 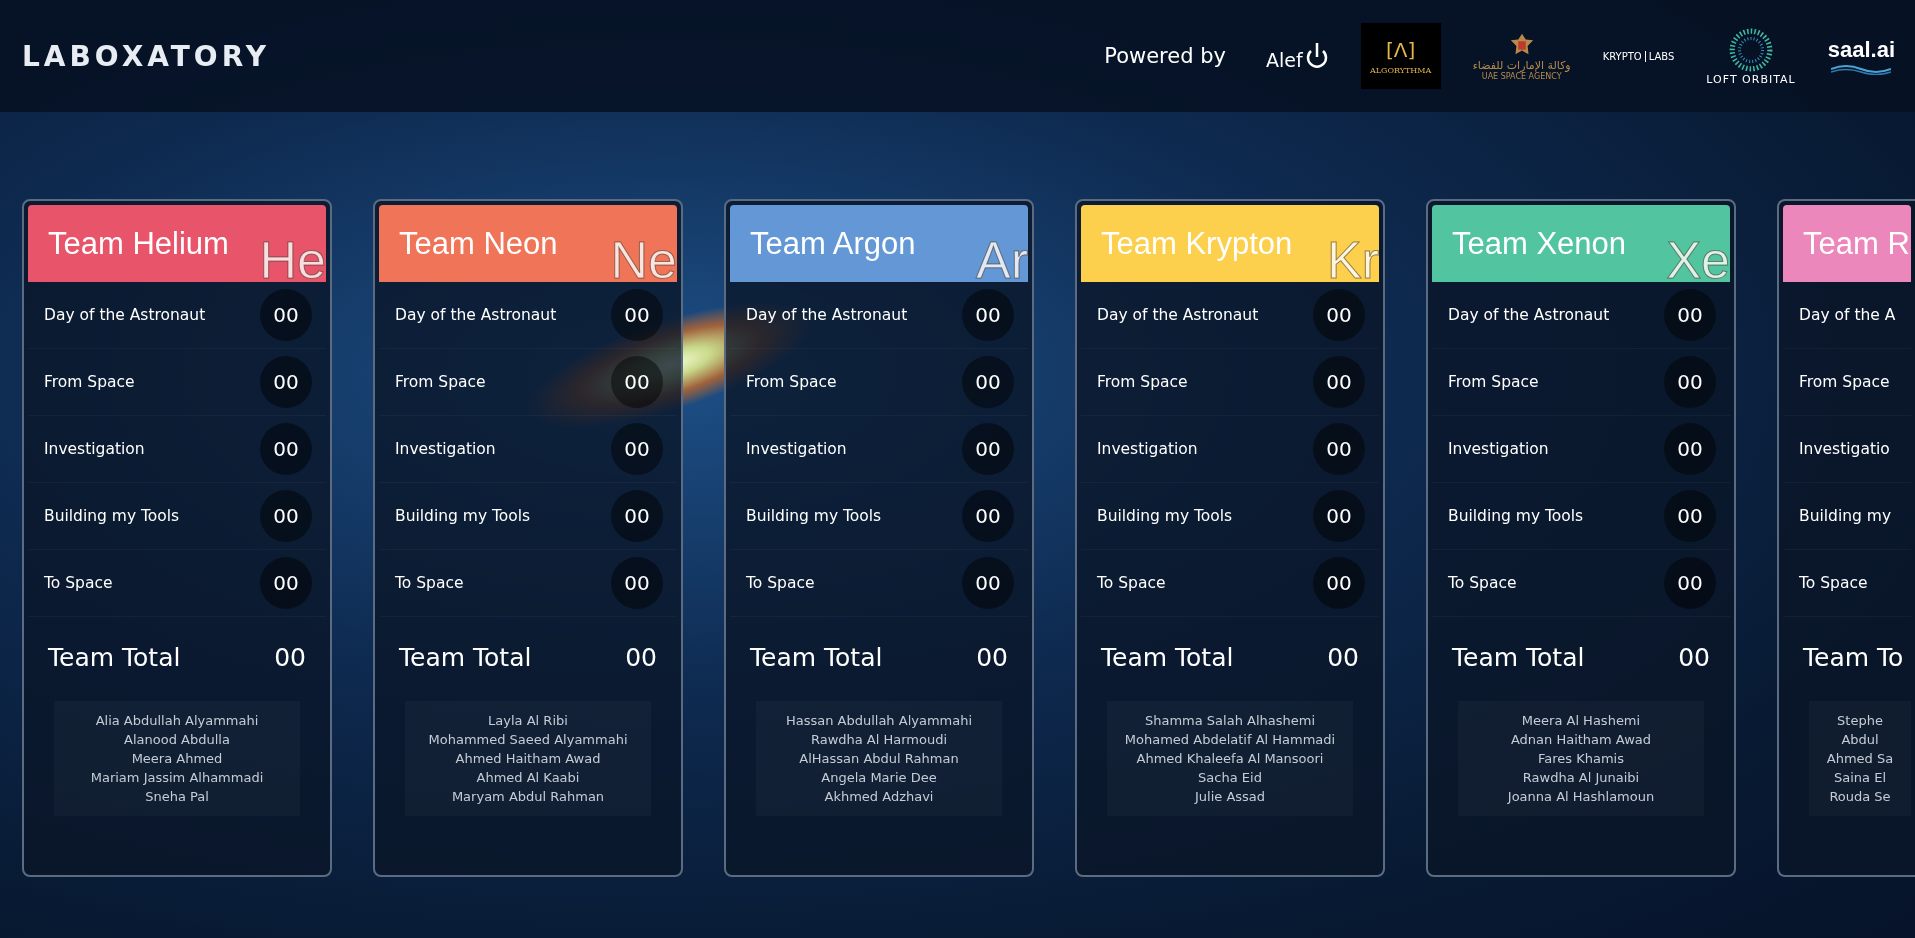 What do you see at coordinates (1521, 65) in the screenshot?
I see `partner-logo-text: وكالة الإمارات للفضاء` at bounding box center [1521, 65].